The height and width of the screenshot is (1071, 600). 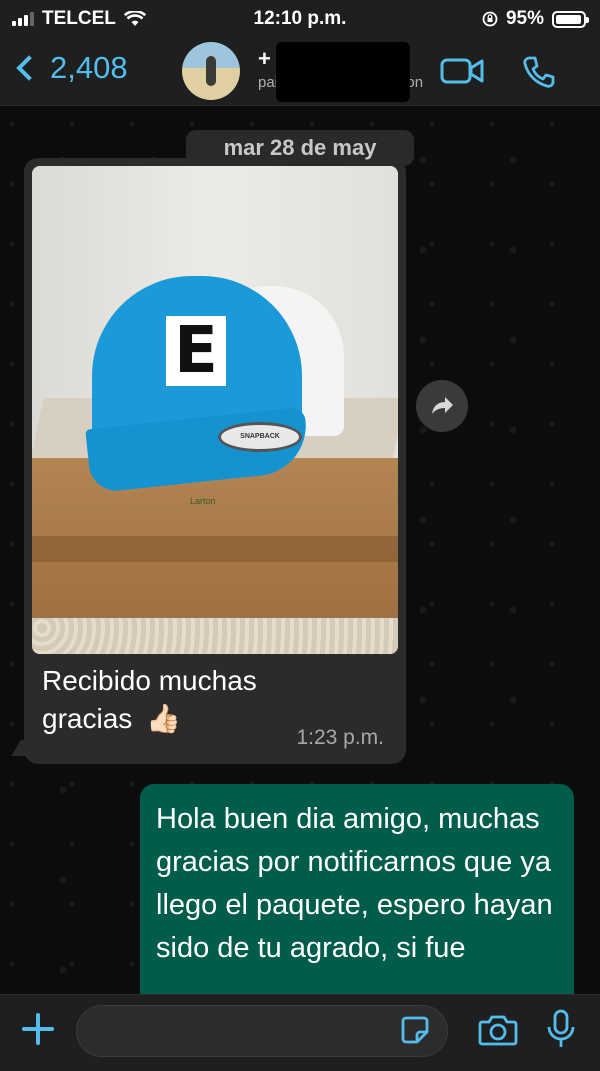 I want to click on forward-button, so click(x=442, y=406).